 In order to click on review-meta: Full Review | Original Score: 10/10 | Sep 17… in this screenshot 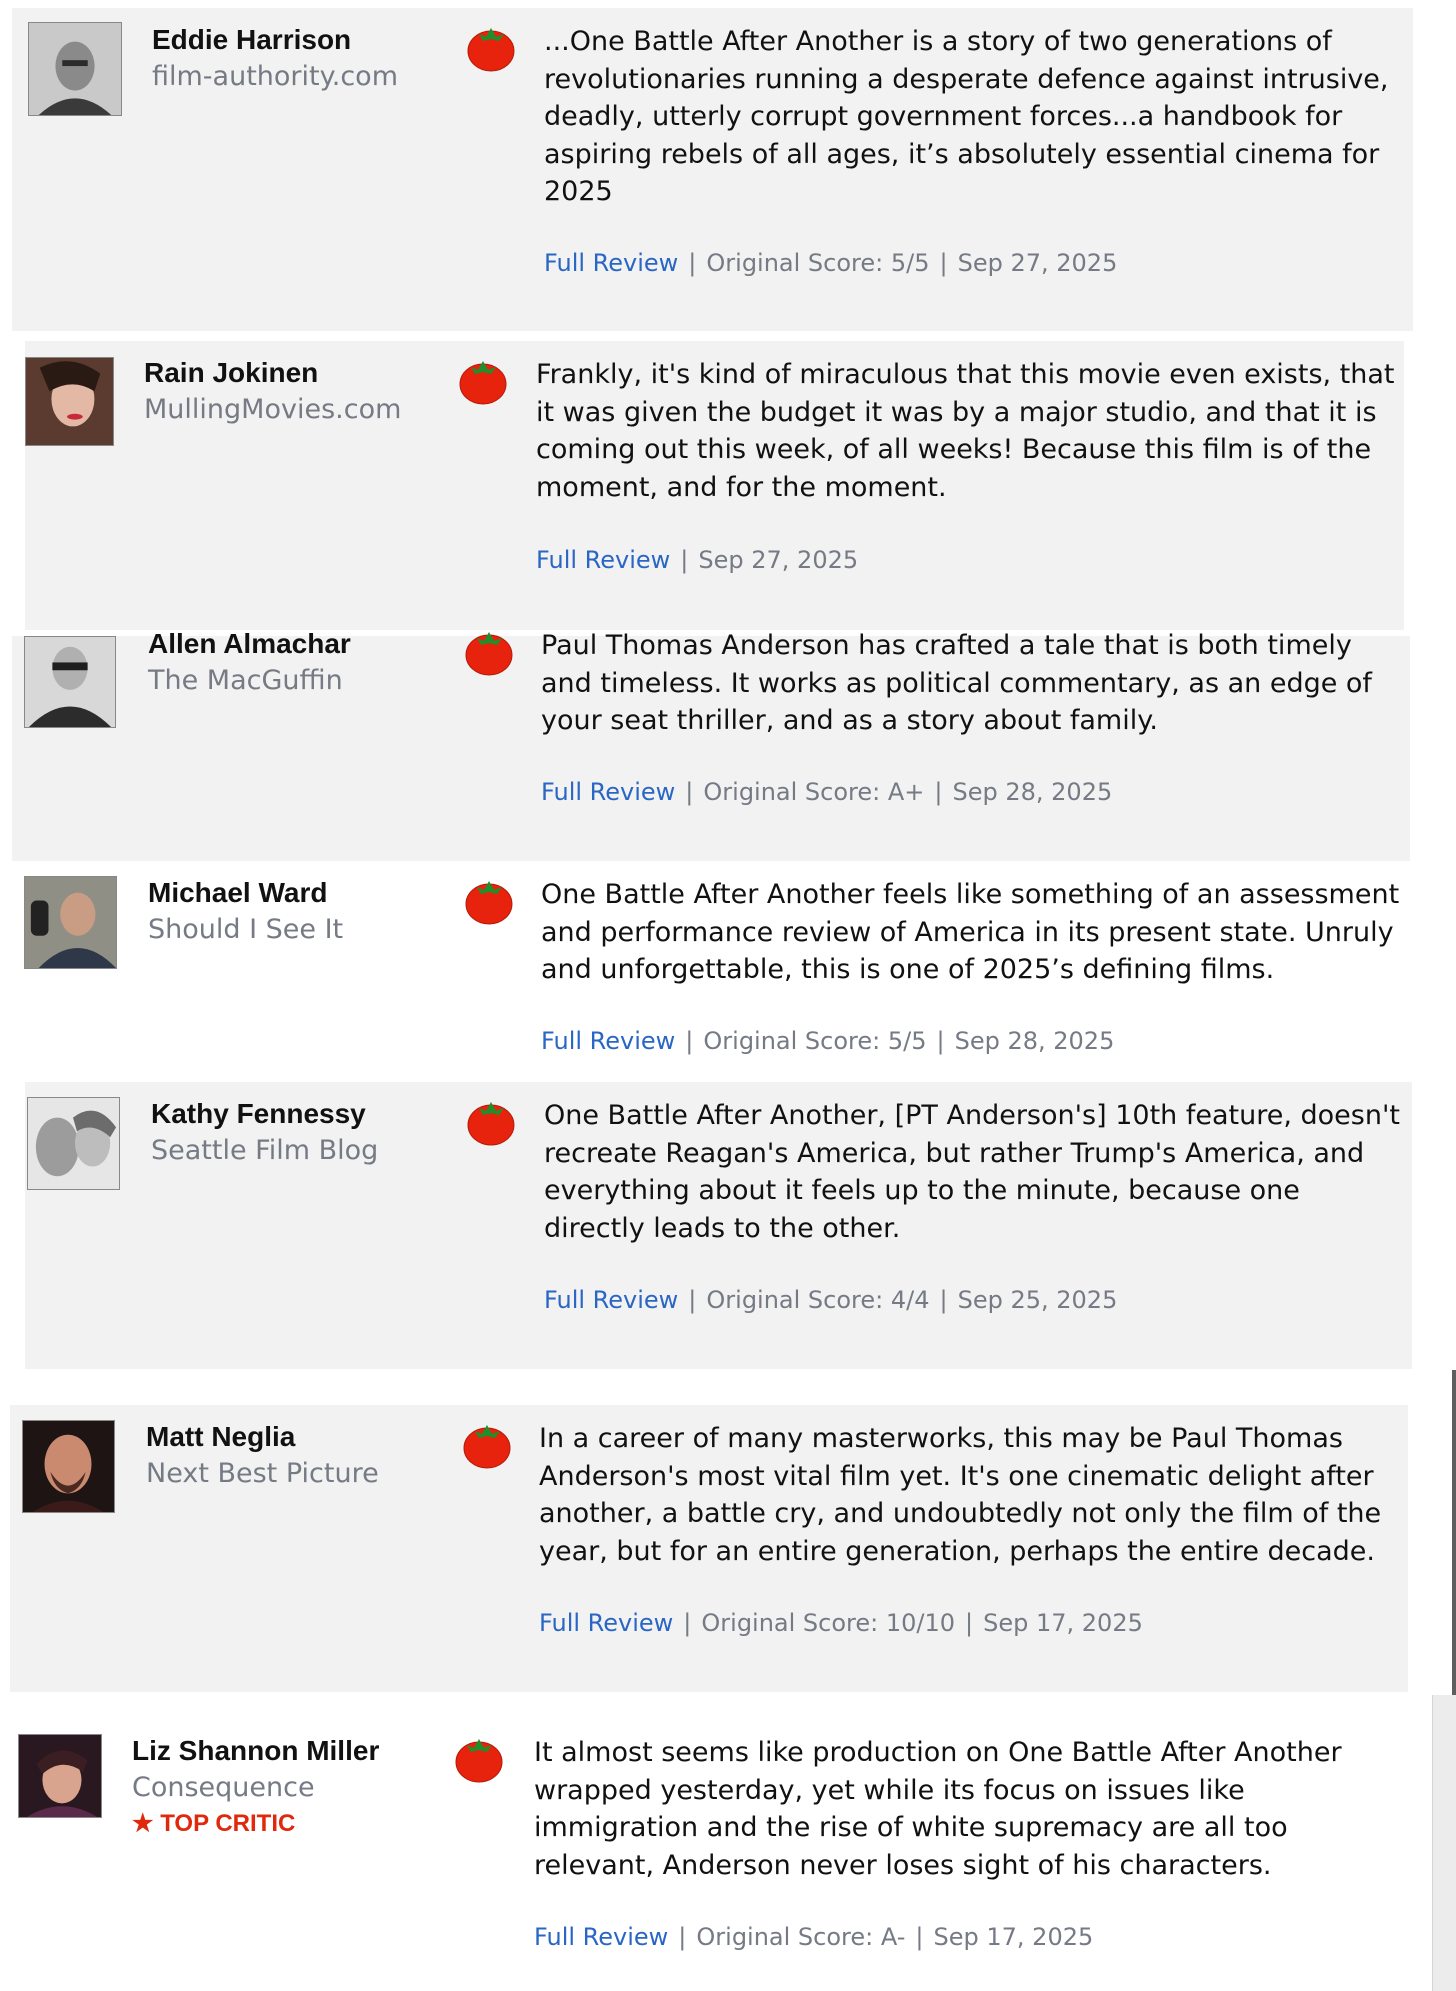, I will do `click(841, 1623)`.